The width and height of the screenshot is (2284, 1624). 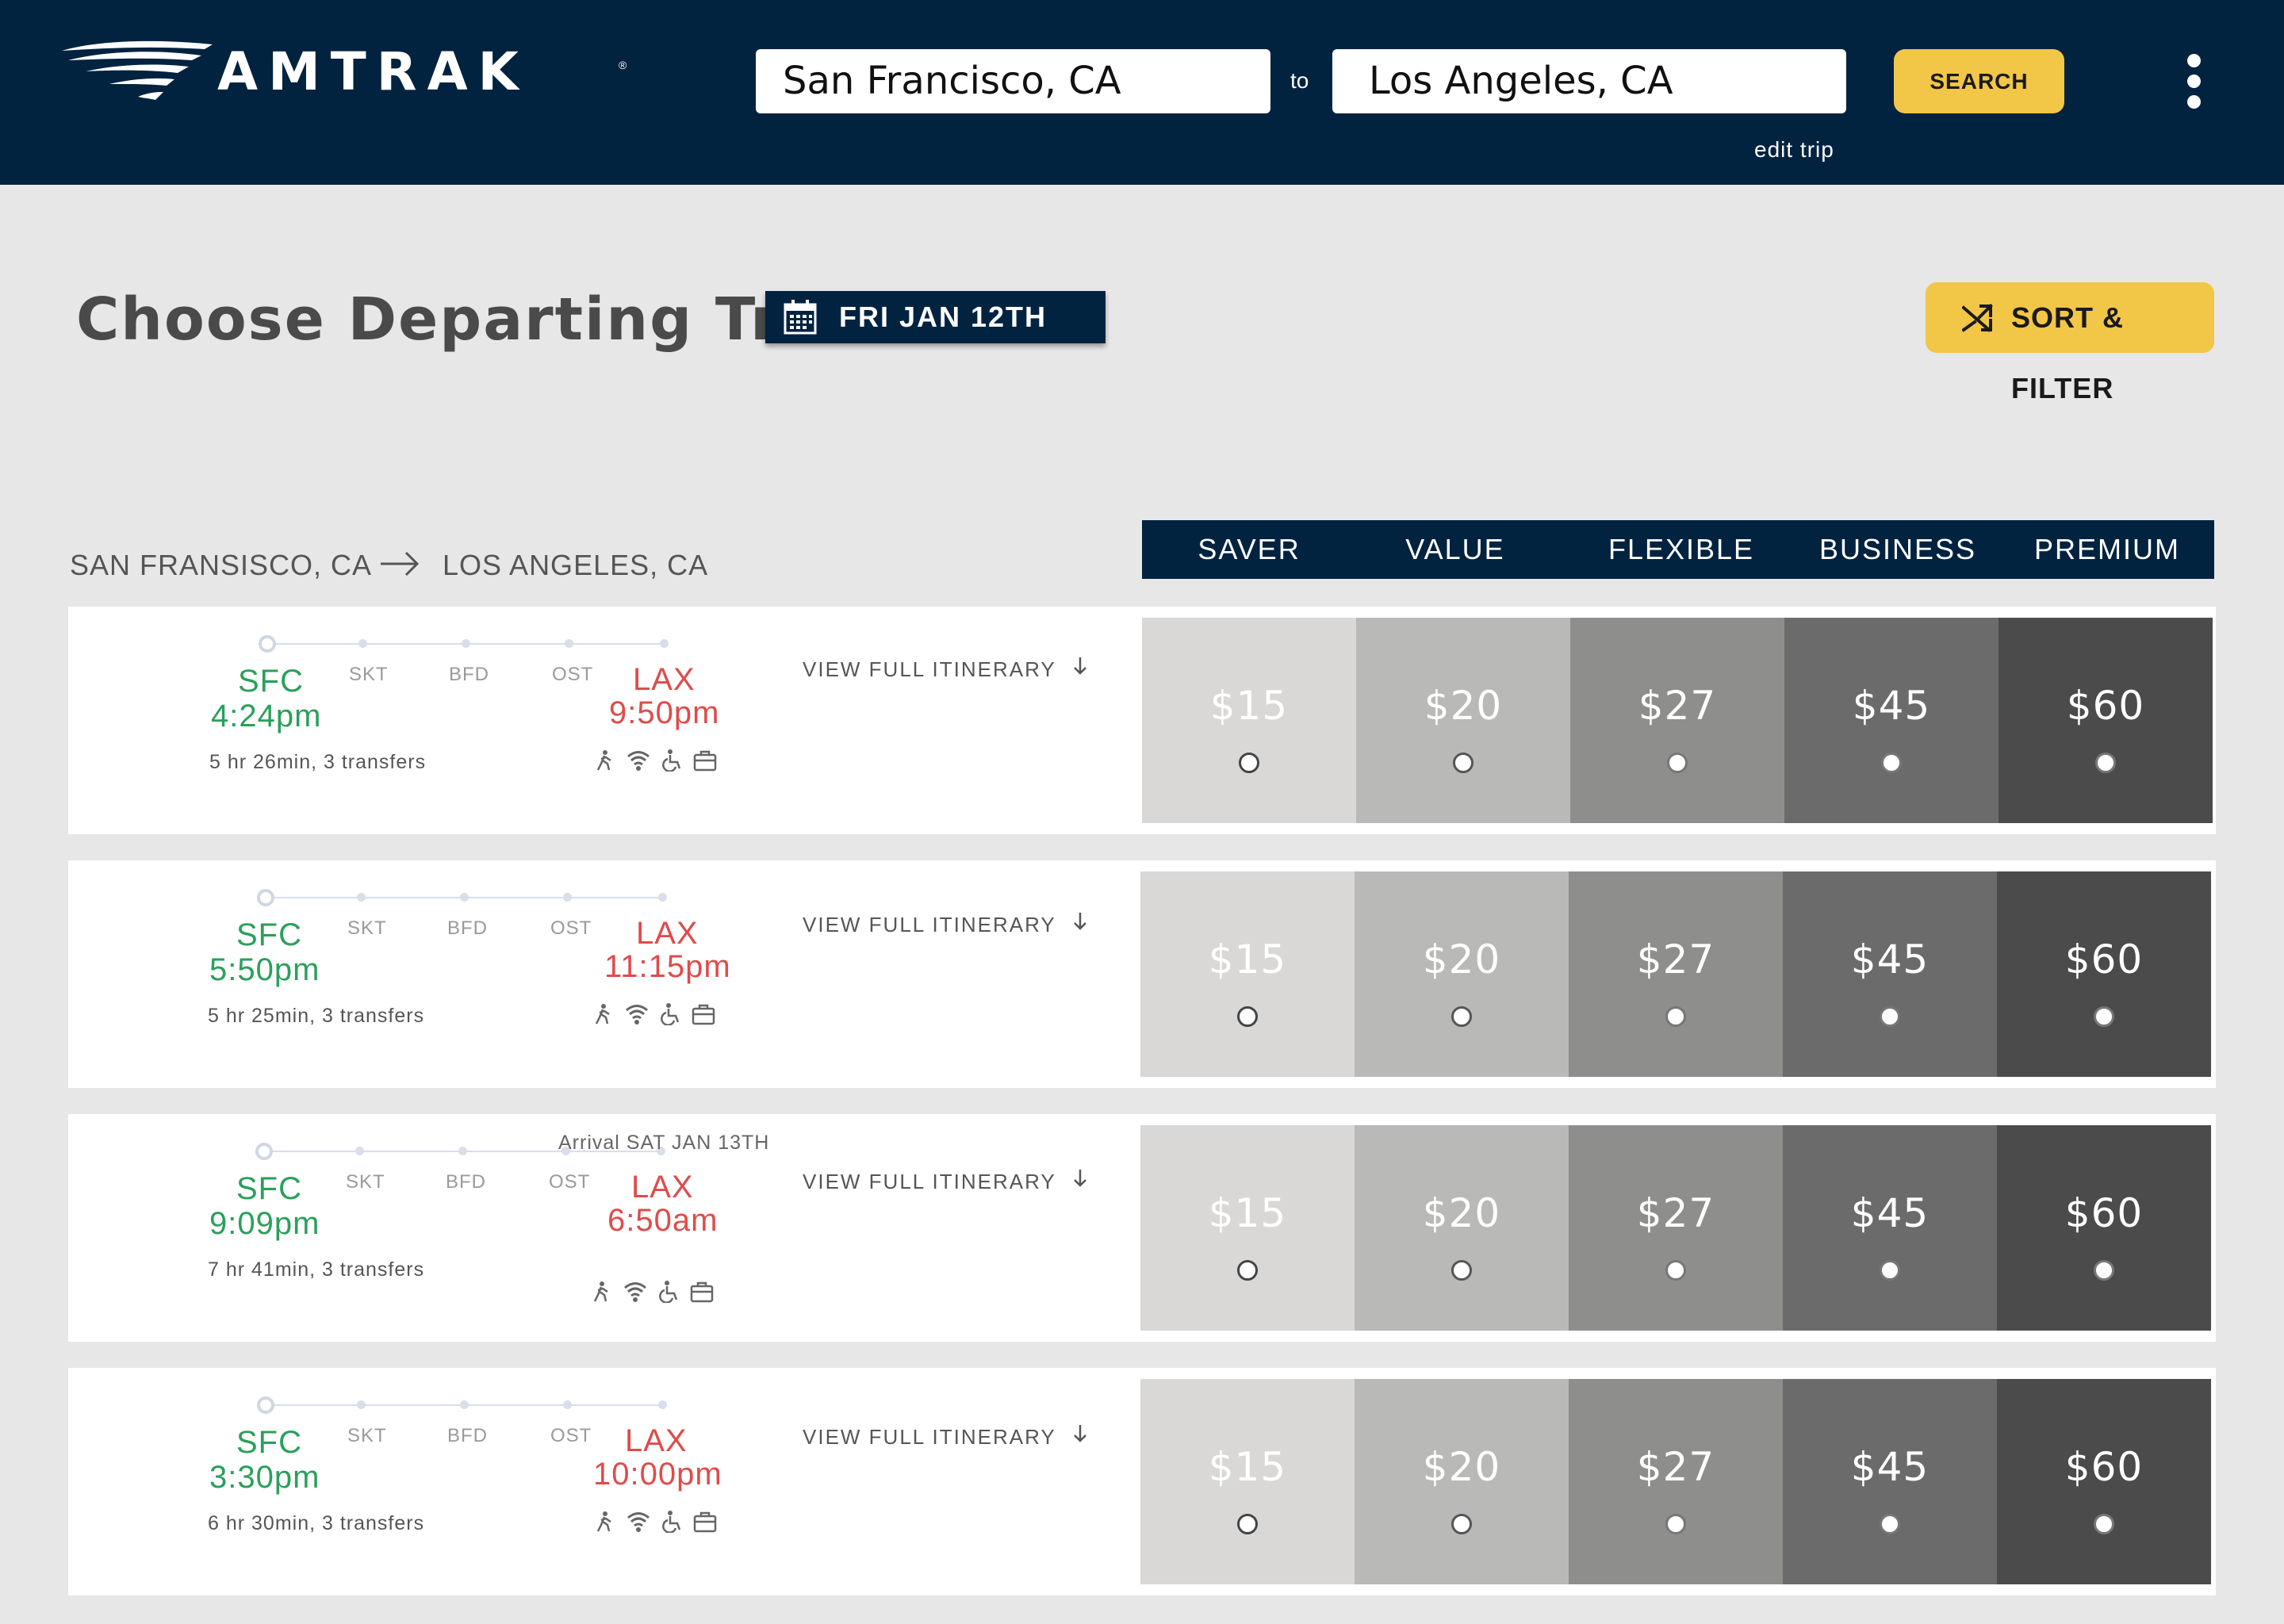 I want to click on arrival-time: 9:50pm, so click(x=664, y=712).